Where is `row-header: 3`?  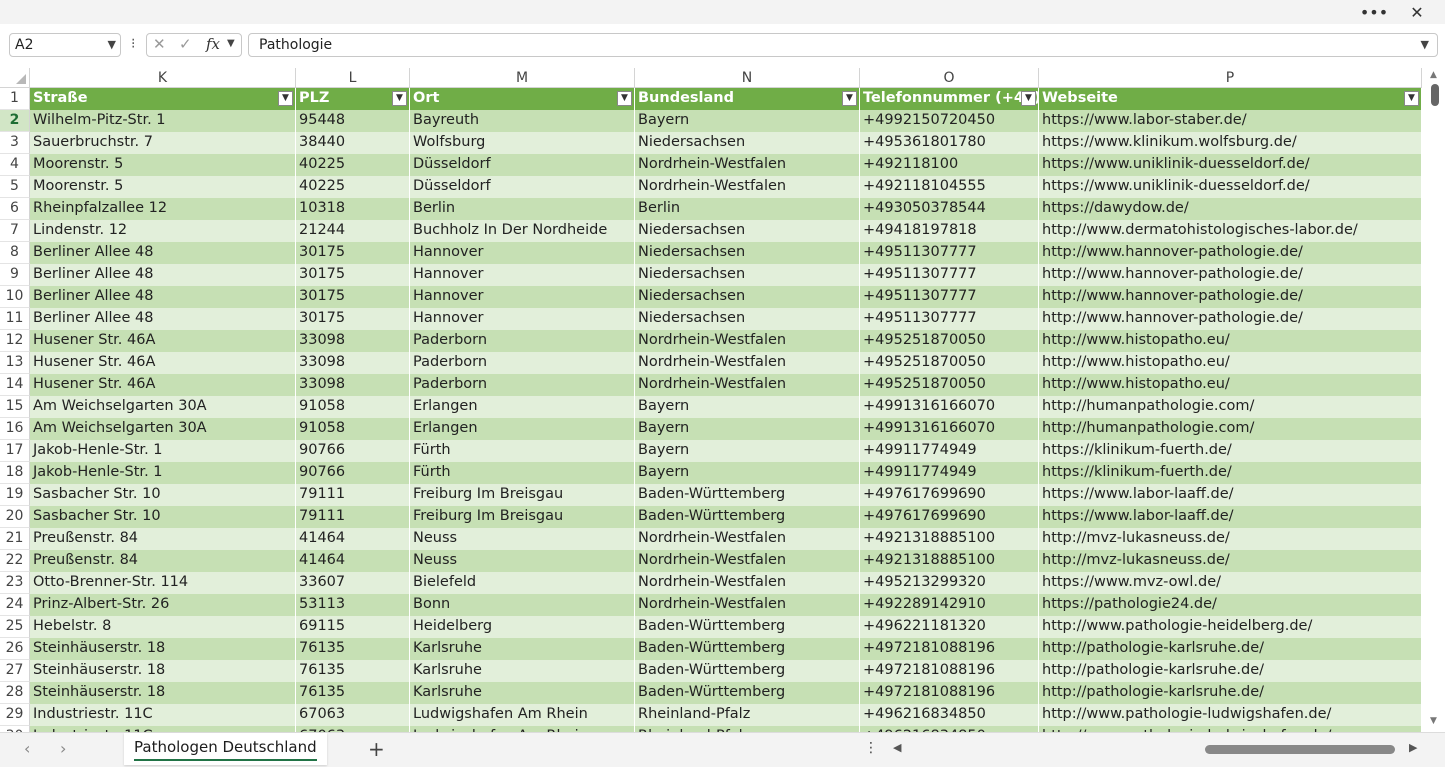 row-header: 3 is located at coordinates (15, 143).